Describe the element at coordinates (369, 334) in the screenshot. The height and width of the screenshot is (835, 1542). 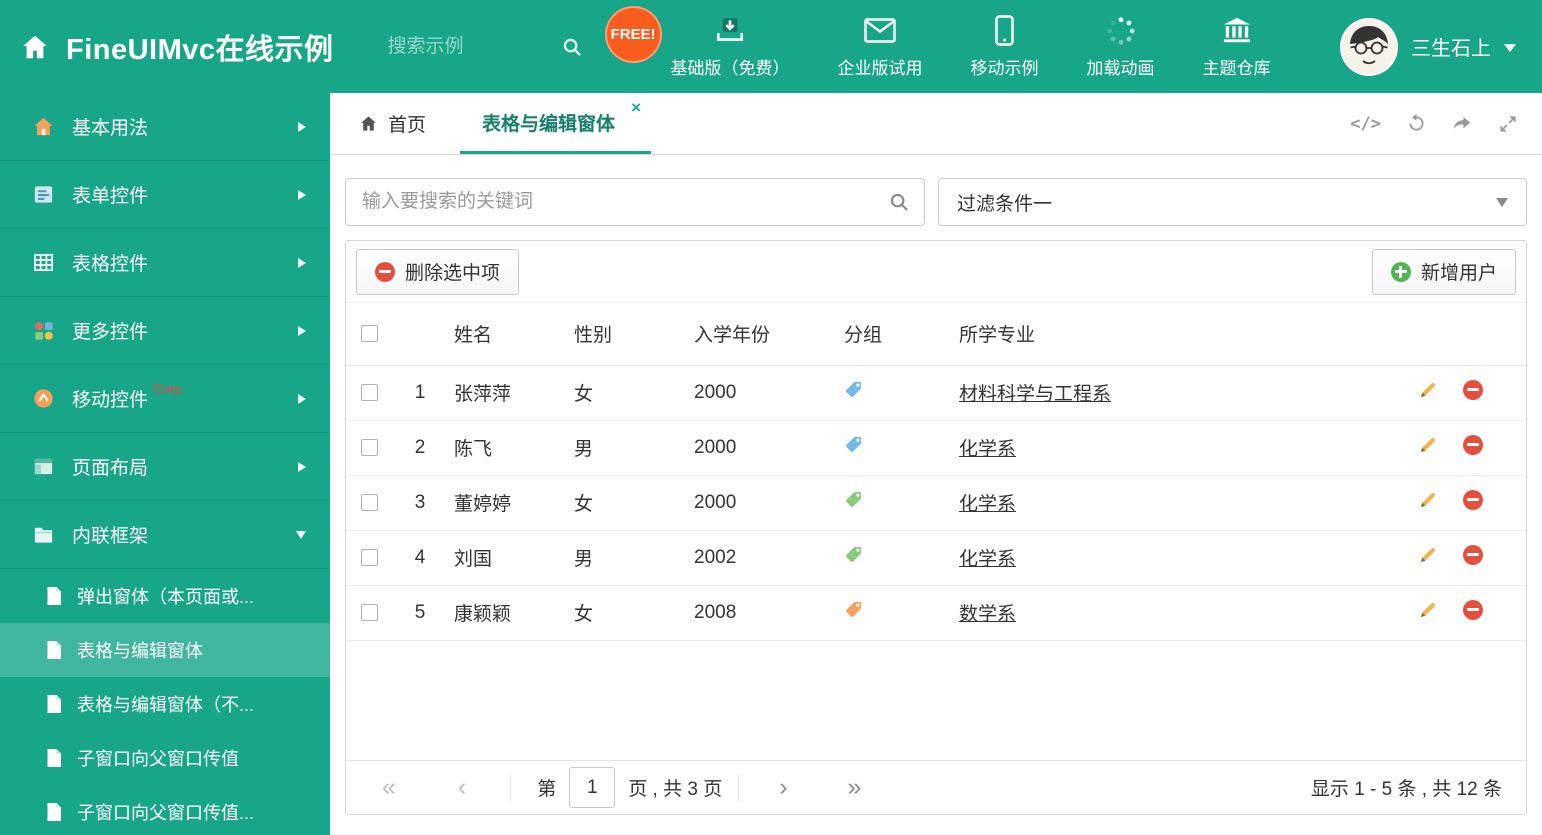
I see `select-all-checkbox` at that location.